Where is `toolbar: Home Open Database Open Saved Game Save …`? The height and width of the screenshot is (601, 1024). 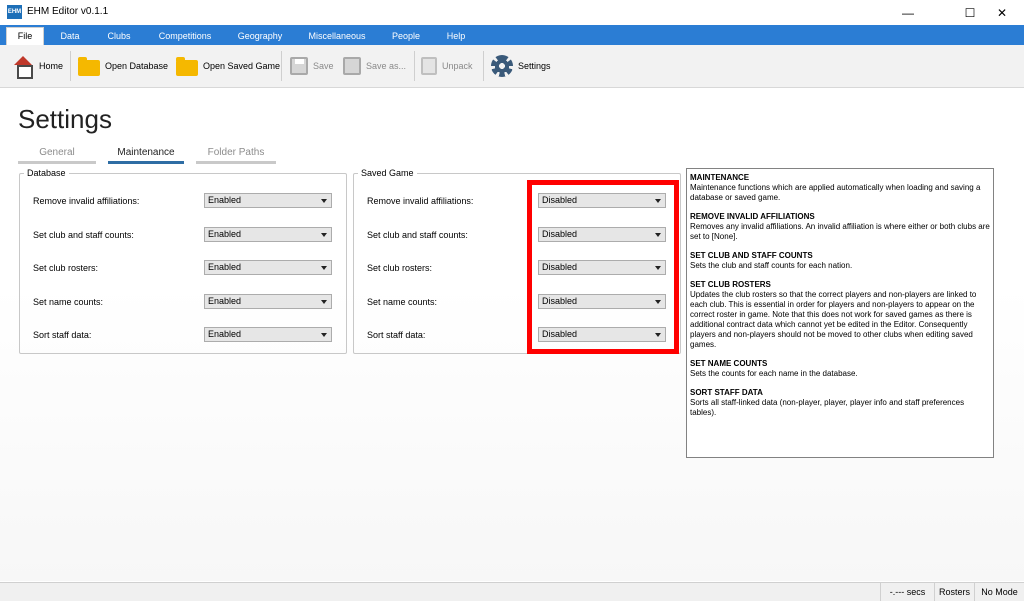 toolbar: Home Open Database Open Saved Game Save … is located at coordinates (512, 66).